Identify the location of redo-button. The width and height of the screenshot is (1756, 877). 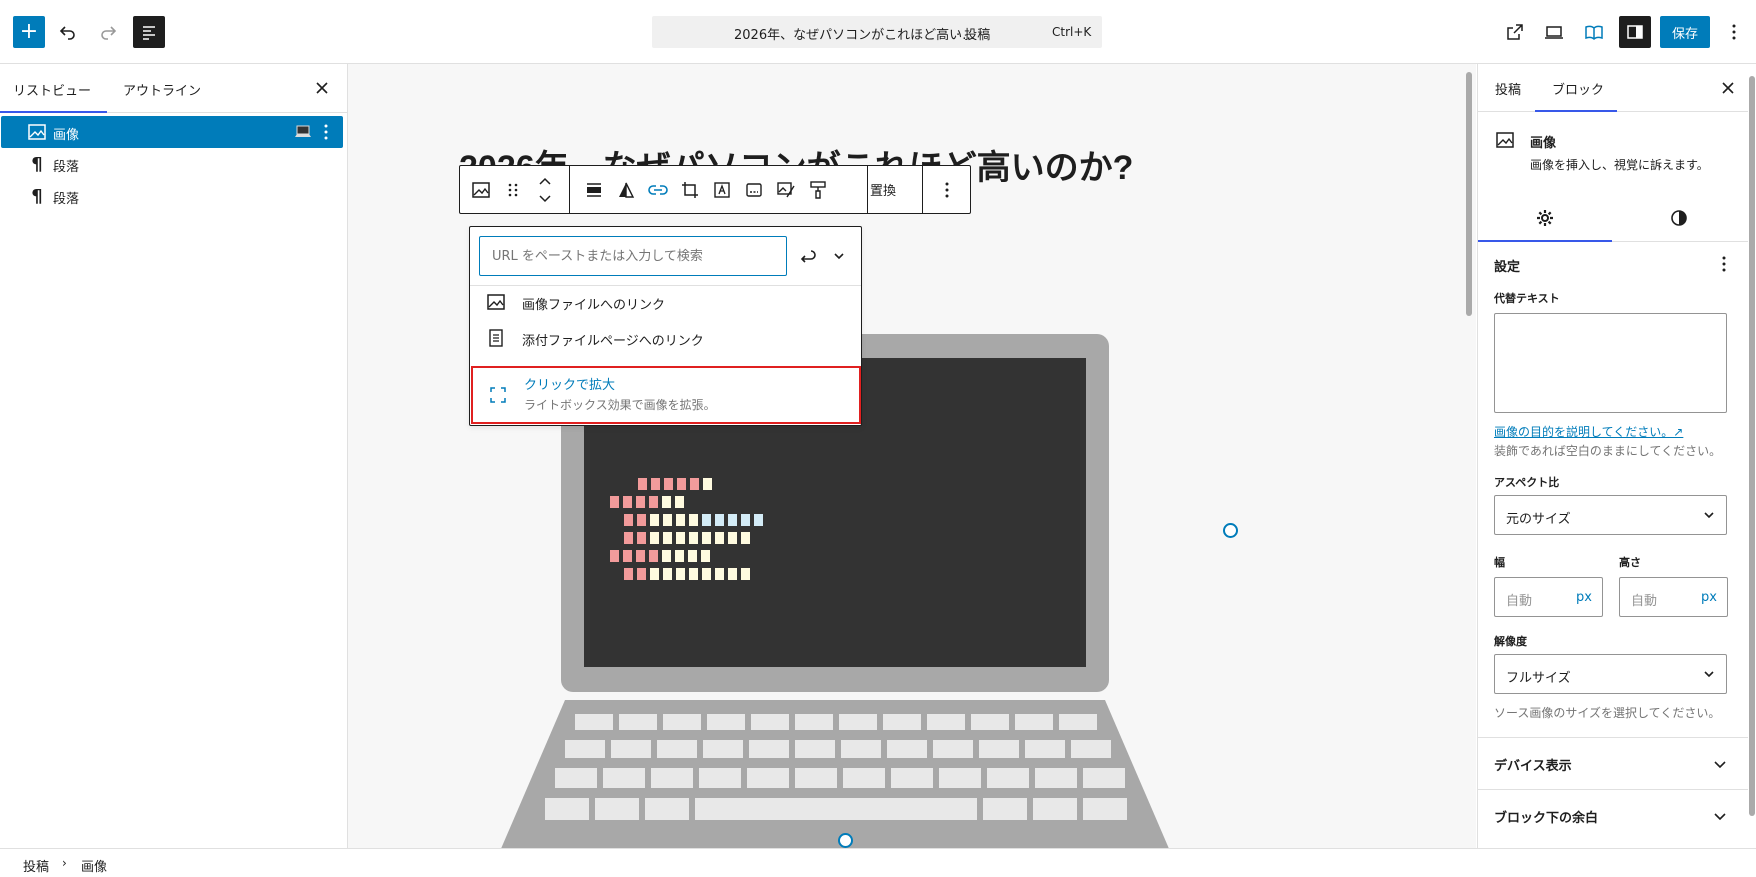
(108, 32).